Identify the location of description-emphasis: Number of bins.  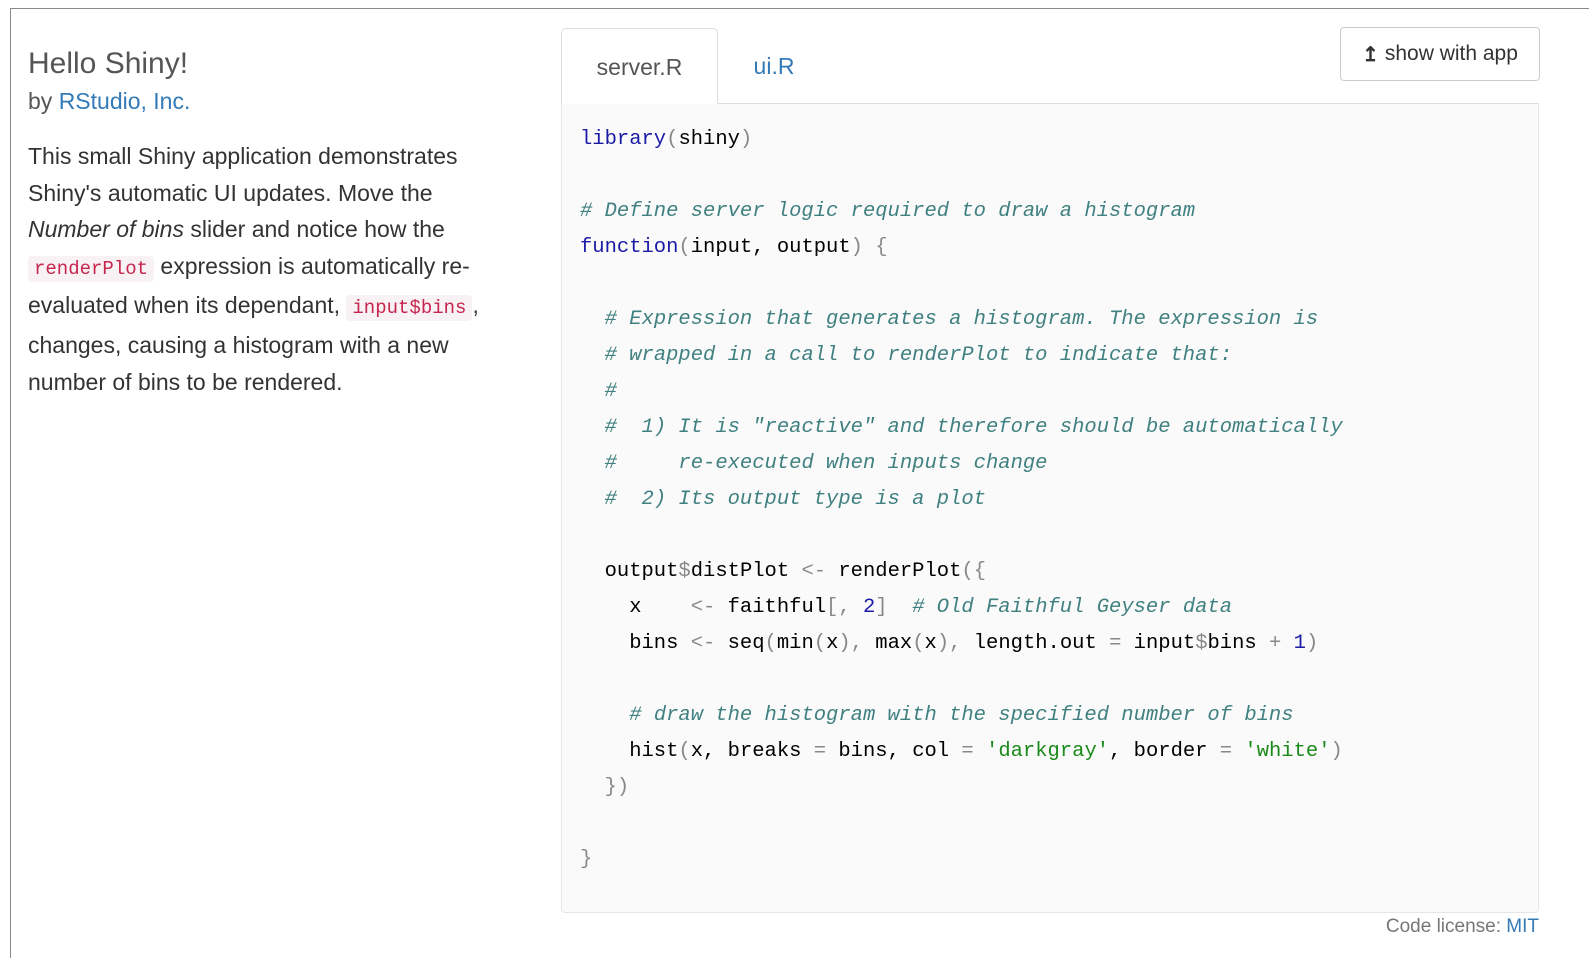
(106, 229).